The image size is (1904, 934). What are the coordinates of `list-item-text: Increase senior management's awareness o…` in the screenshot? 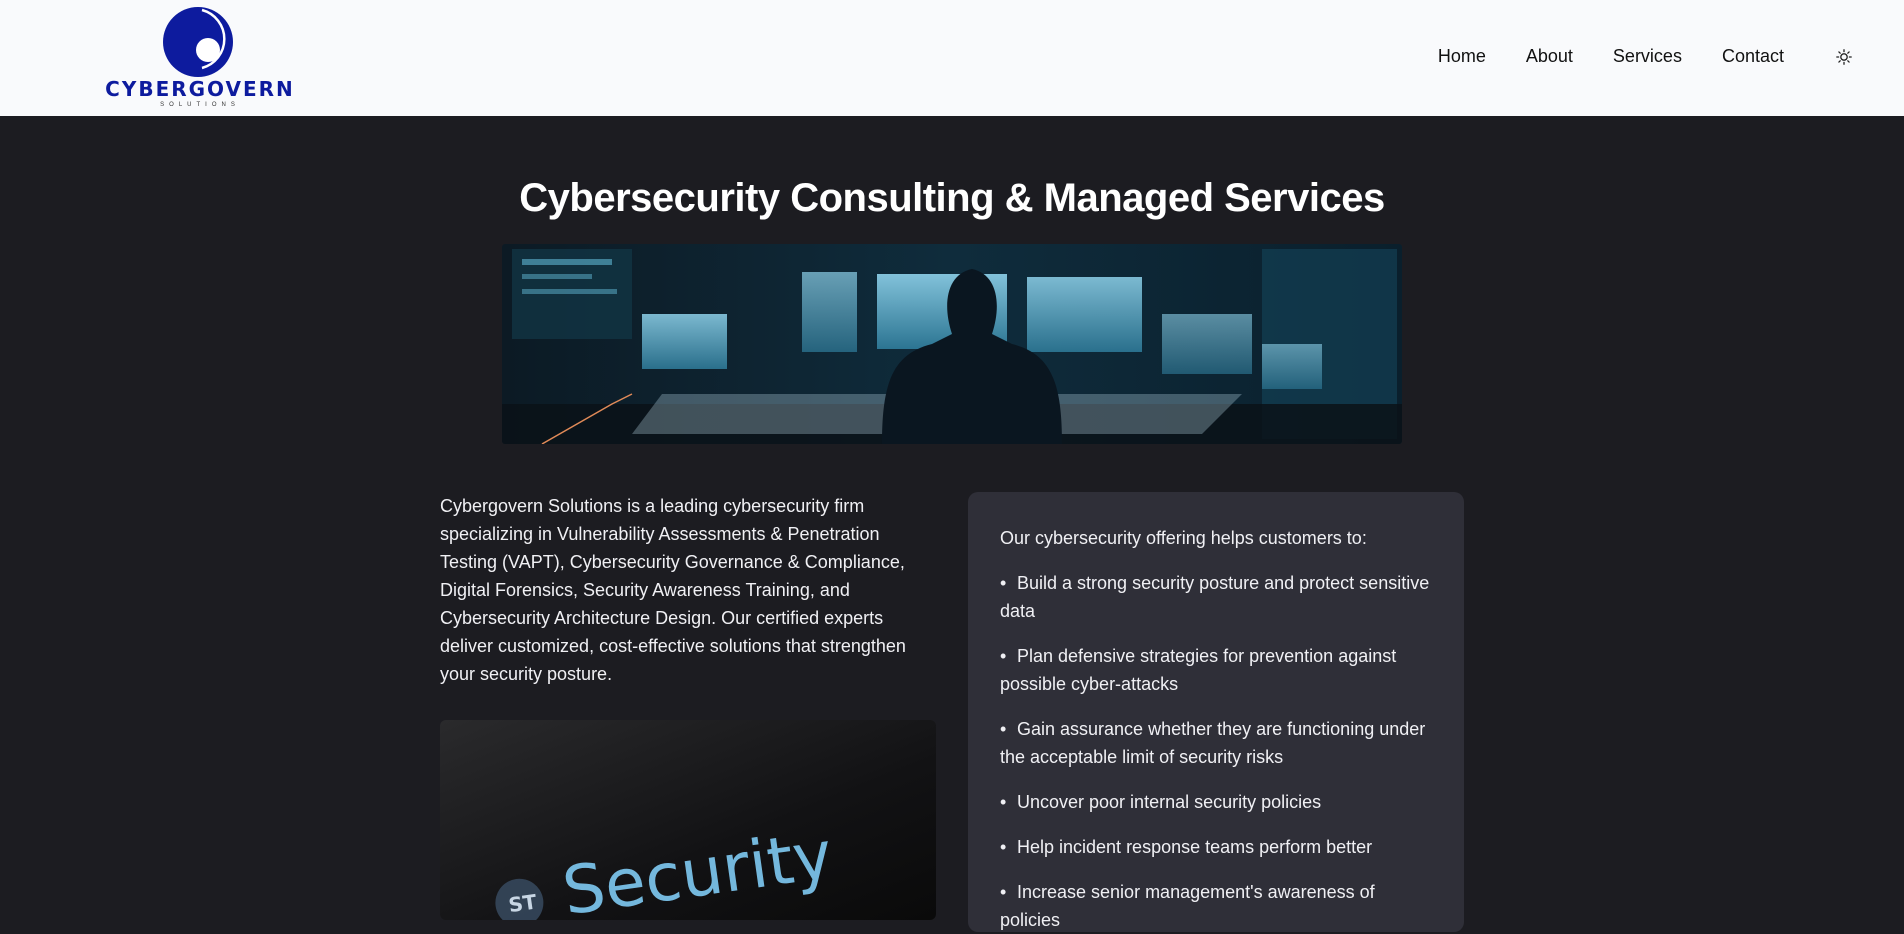 It's located at (1187, 906).